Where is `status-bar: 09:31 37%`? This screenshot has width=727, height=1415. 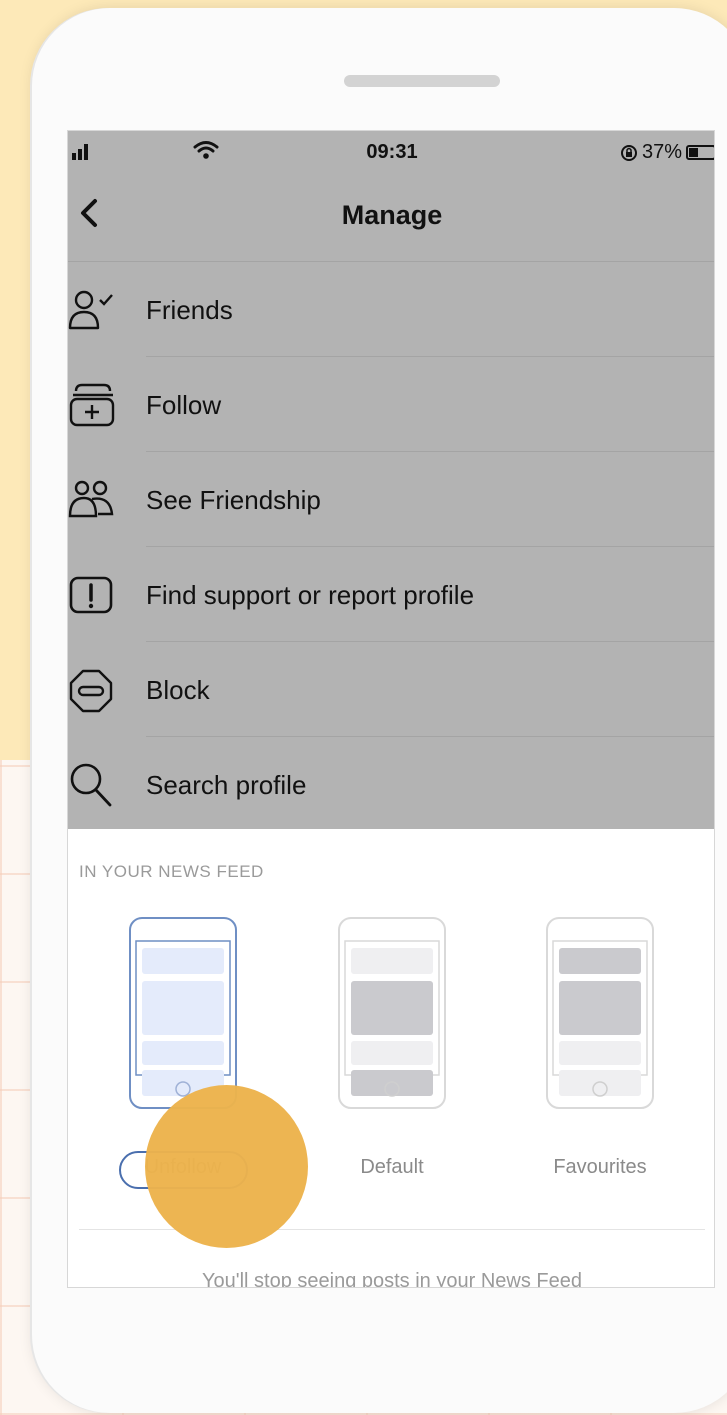
status-bar: 09:31 37% is located at coordinates (391, 151).